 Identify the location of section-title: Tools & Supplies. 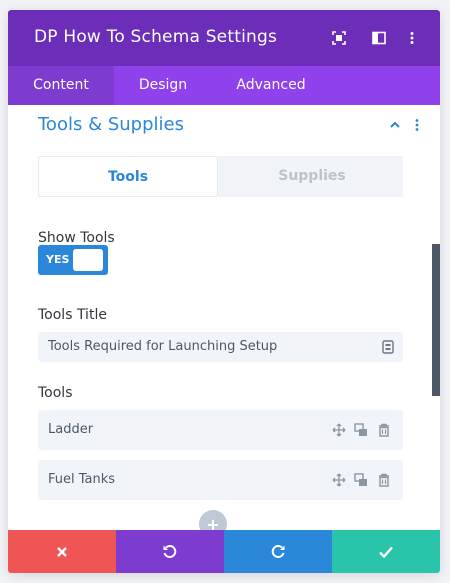
(111, 124).